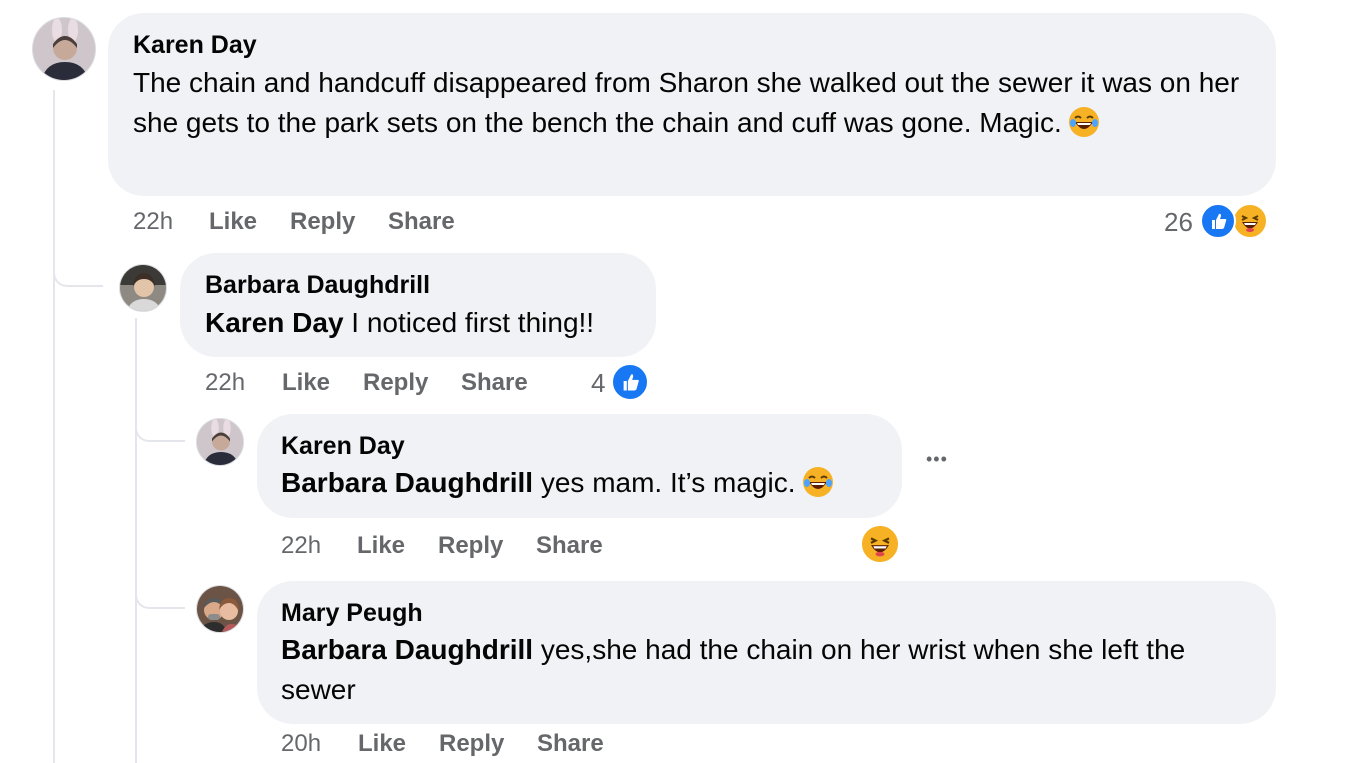 This screenshot has width=1354, height=763. I want to click on reaction-count: 26, so click(1178, 222).